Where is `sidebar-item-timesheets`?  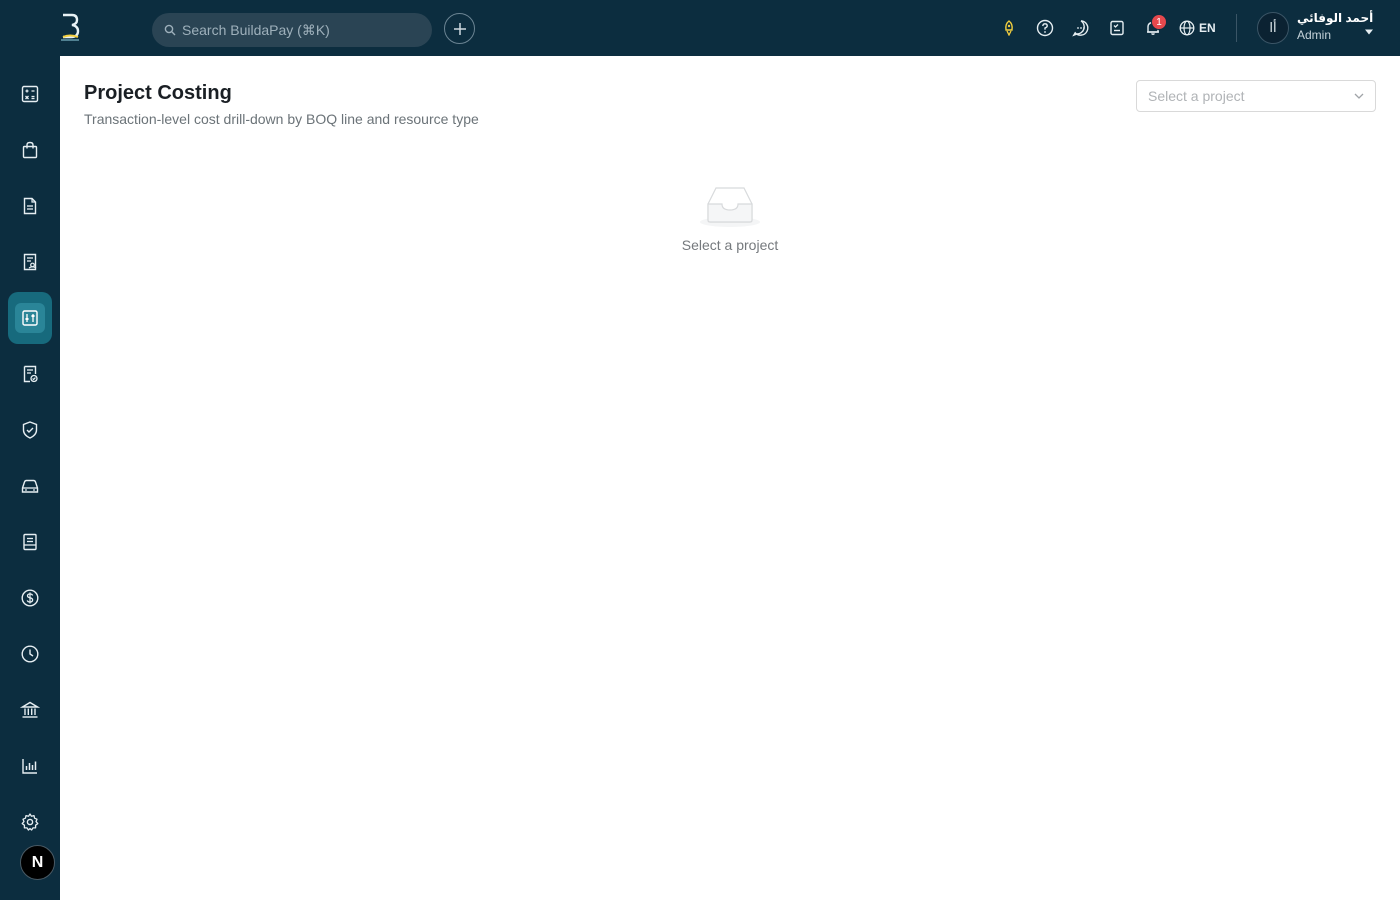 sidebar-item-timesheets is located at coordinates (30, 654).